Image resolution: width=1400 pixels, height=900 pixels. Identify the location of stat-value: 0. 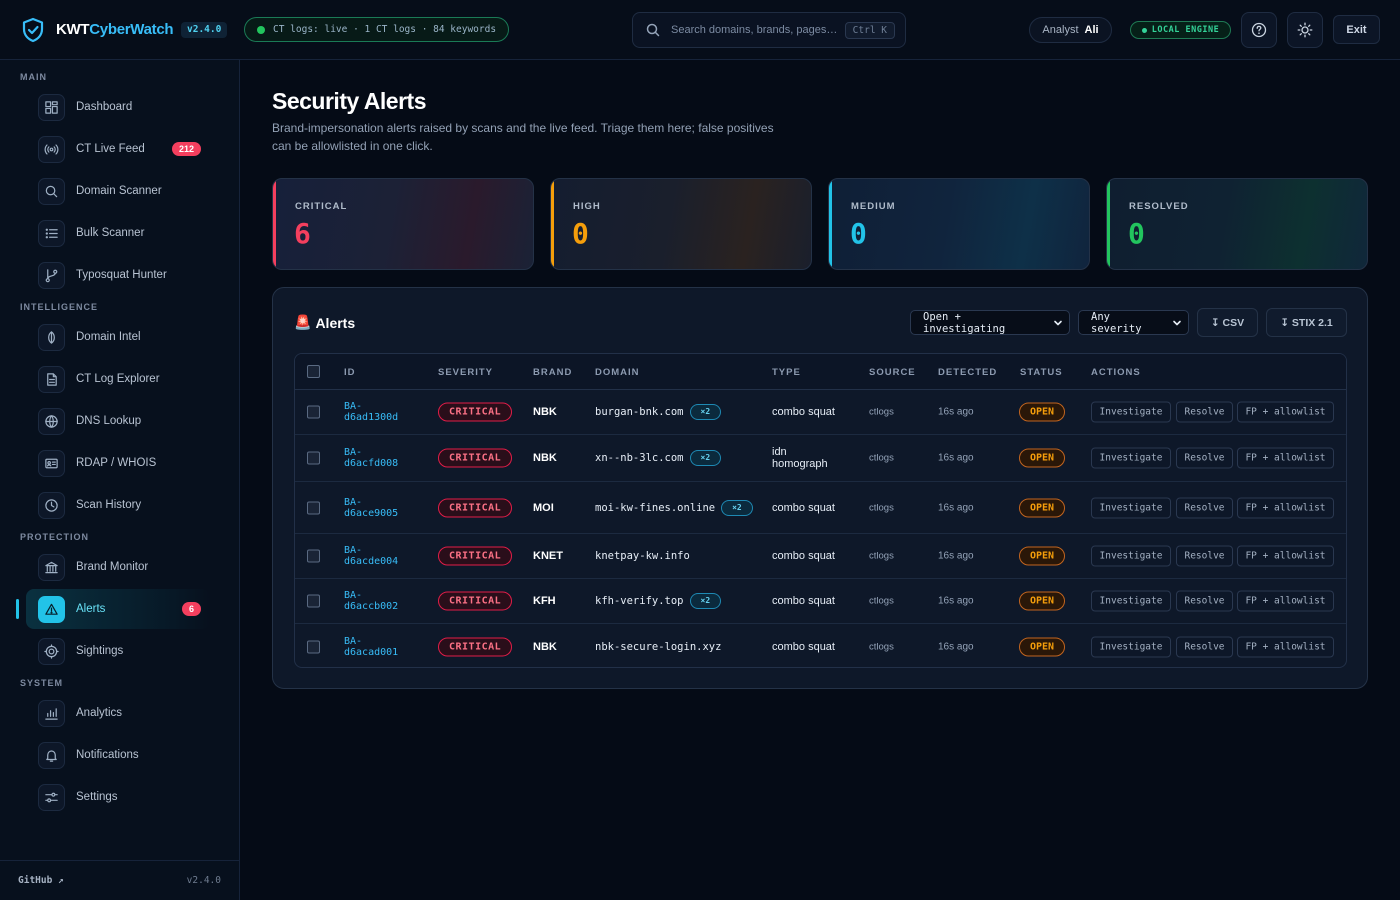
(1136, 233).